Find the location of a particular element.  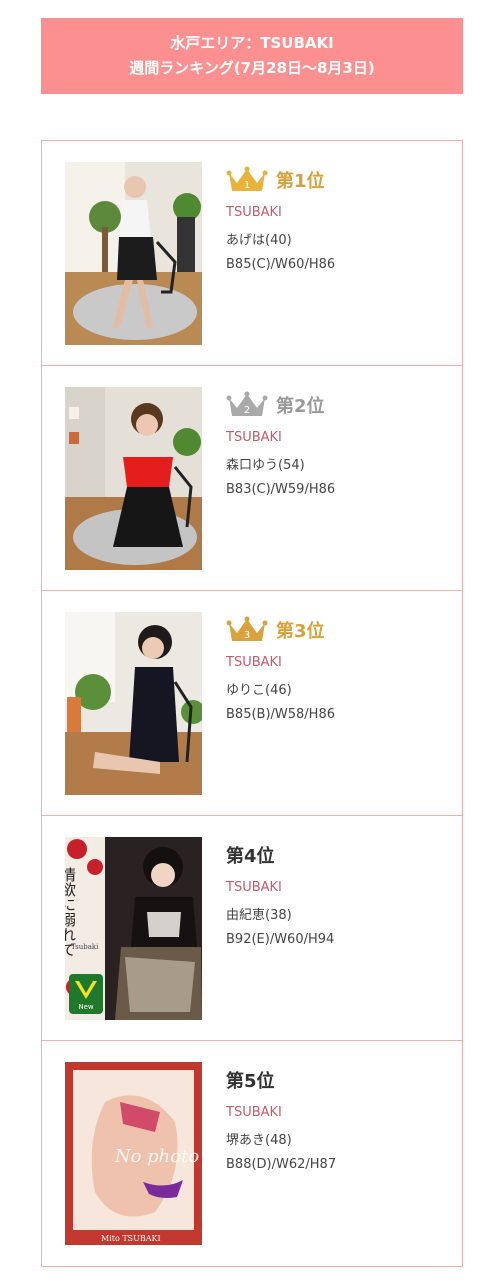

profile-photo: No photo Mito TSUBAKI is located at coordinates (133, 1153).